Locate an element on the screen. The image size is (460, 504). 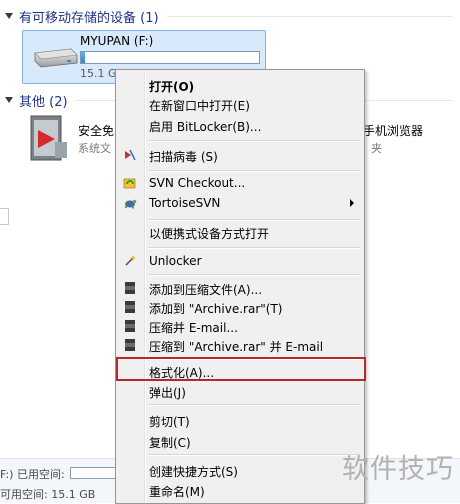
group-divider is located at coordinates (309, 16).